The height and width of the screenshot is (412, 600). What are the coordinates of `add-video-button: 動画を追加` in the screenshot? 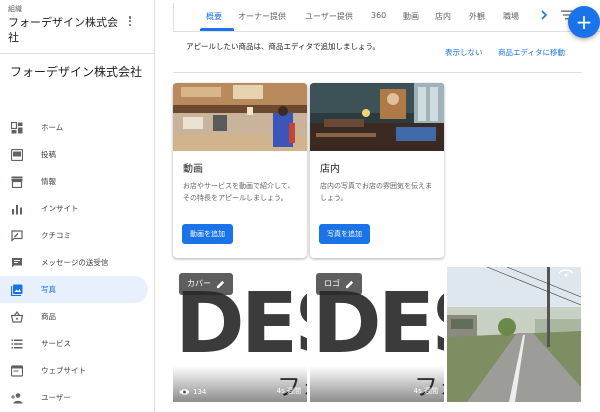 It's located at (207, 234).